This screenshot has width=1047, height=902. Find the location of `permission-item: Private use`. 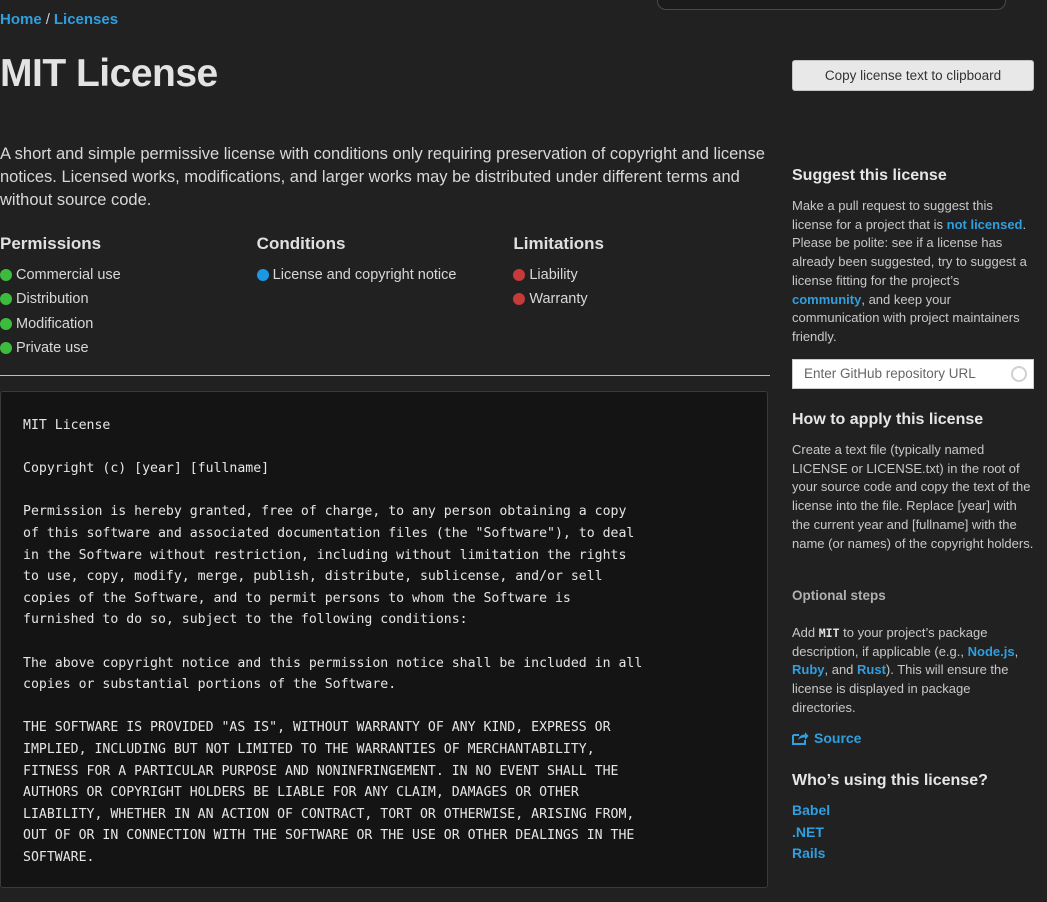

permission-item: Private use is located at coordinates (128, 348).